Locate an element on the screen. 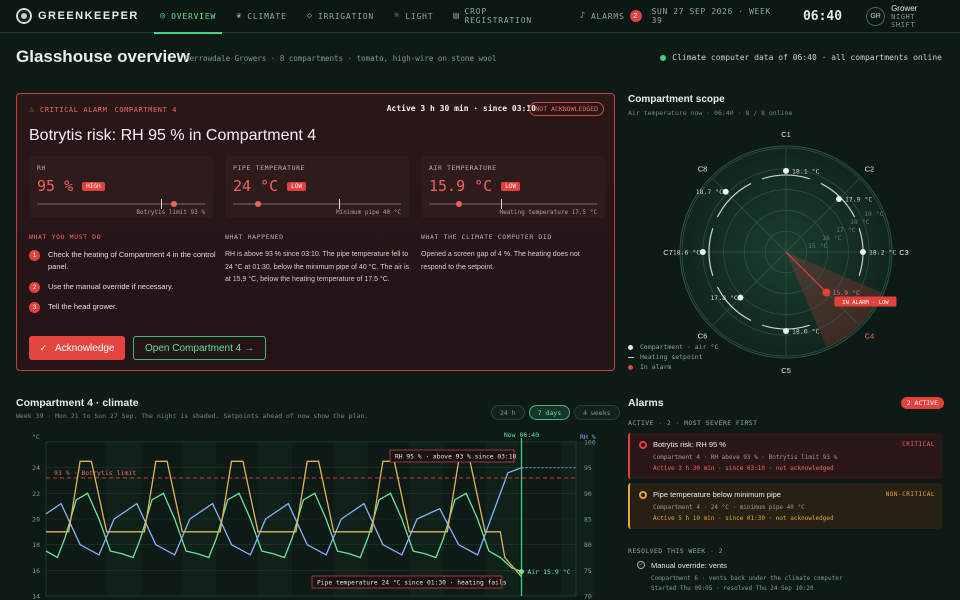  range-7days-button: 7 days is located at coordinates (549, 412).